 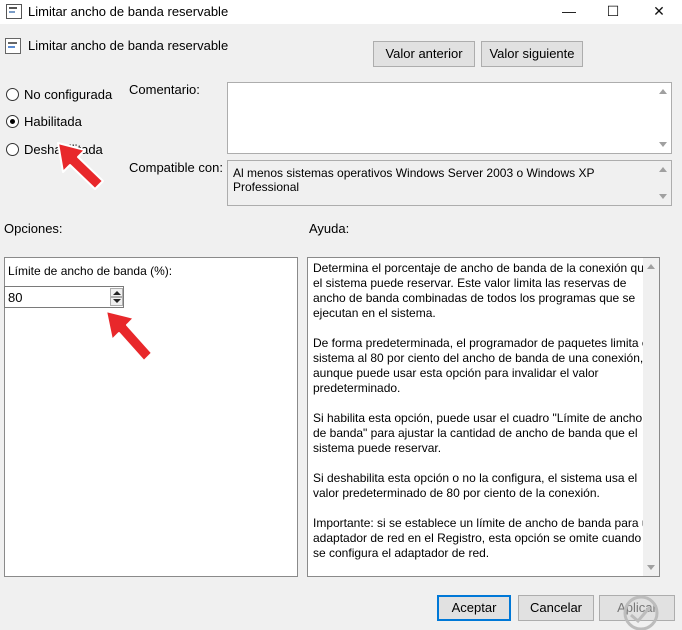 I want to click on radio-label-not-configured: No configurada, so click(x=68, y=94).